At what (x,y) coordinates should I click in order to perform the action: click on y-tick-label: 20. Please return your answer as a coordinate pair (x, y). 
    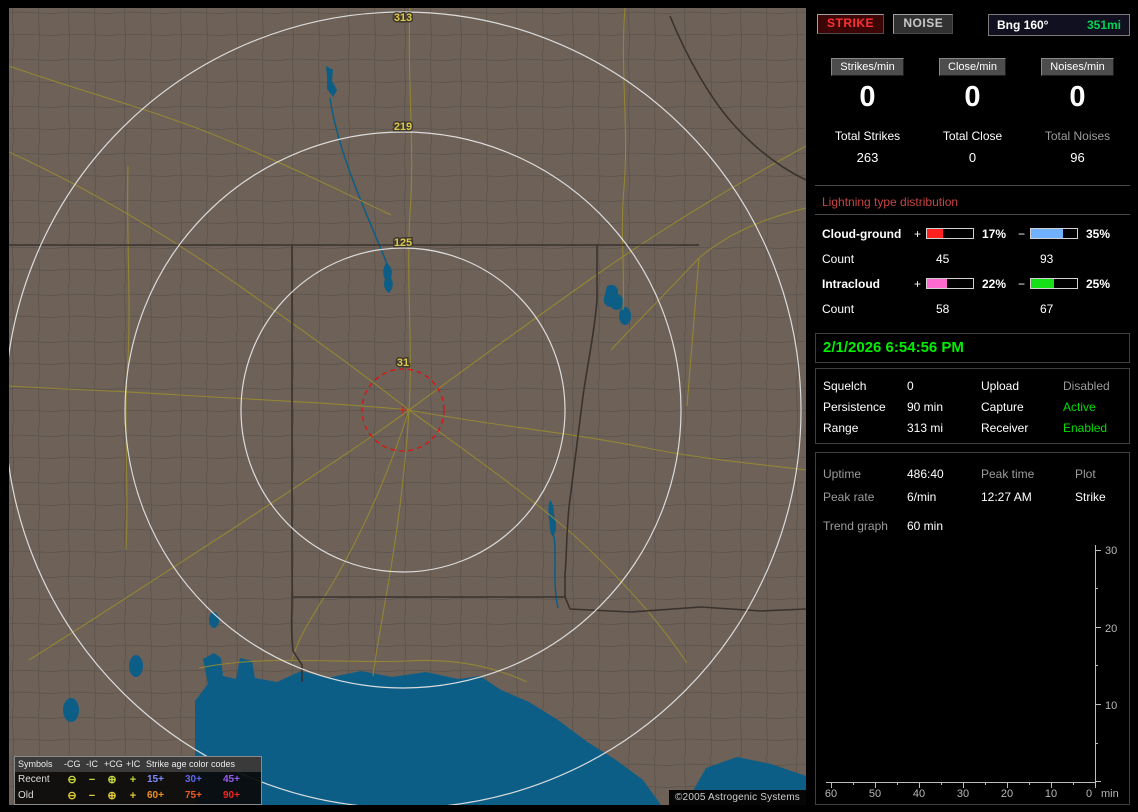
    Looking at the image, I should click on (1111, 629).